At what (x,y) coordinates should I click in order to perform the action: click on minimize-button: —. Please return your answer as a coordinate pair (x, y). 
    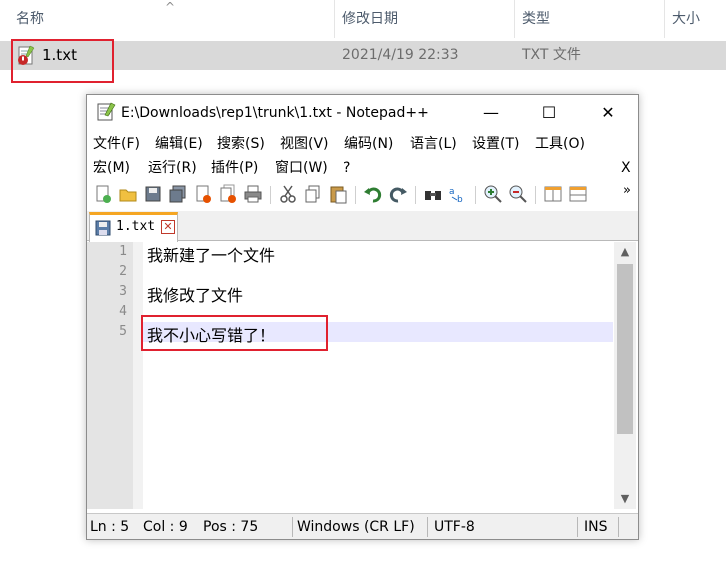
    Looking at the image, I should click on (491, 113).